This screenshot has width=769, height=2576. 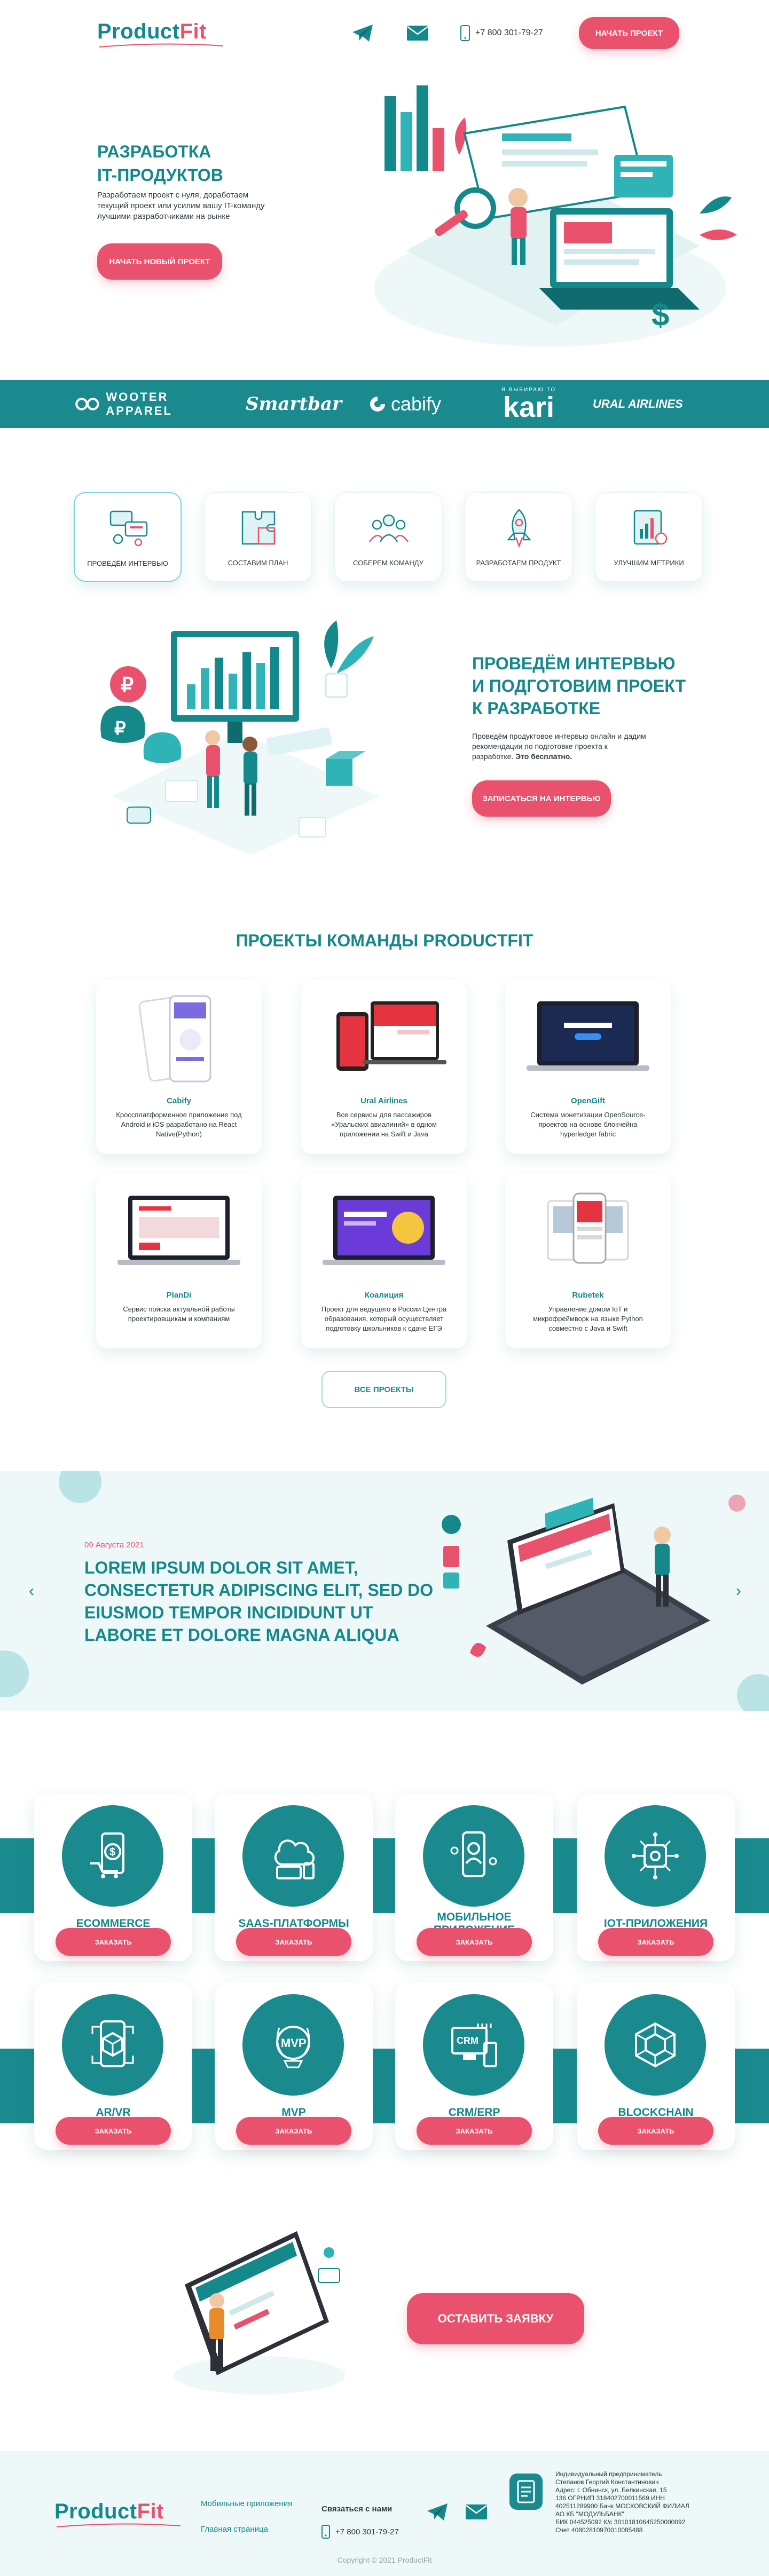 What do you see at coordinates (509, 32) in the screenshot?
I see `header-phone-number: +7 800 301-79-27` at bounding box center [509, 32].